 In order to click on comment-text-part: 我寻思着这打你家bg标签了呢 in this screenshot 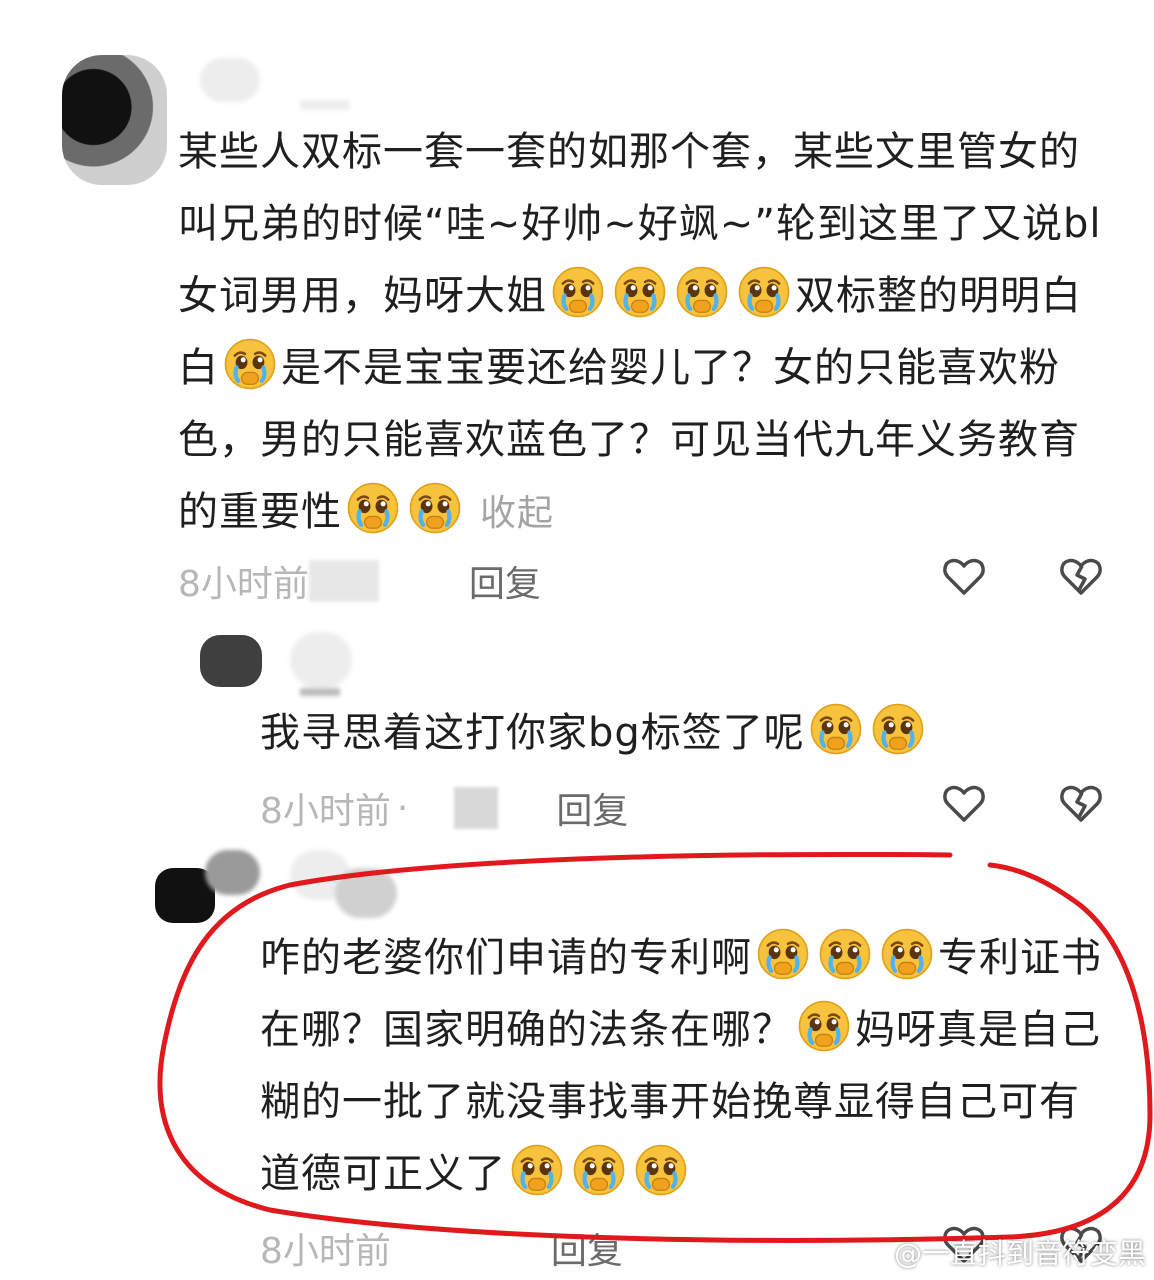, I will do `click(532, 733)`.